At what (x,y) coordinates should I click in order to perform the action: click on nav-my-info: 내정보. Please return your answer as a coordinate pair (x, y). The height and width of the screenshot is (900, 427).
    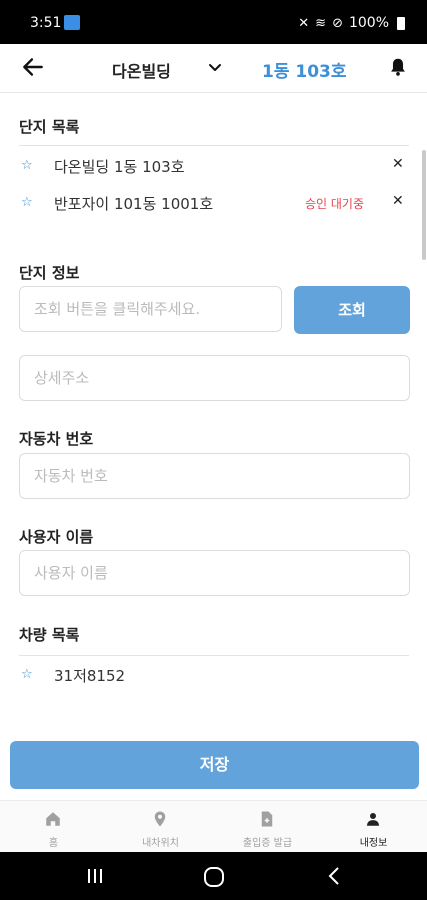
    Looking at the image, I should click on (373, 827).